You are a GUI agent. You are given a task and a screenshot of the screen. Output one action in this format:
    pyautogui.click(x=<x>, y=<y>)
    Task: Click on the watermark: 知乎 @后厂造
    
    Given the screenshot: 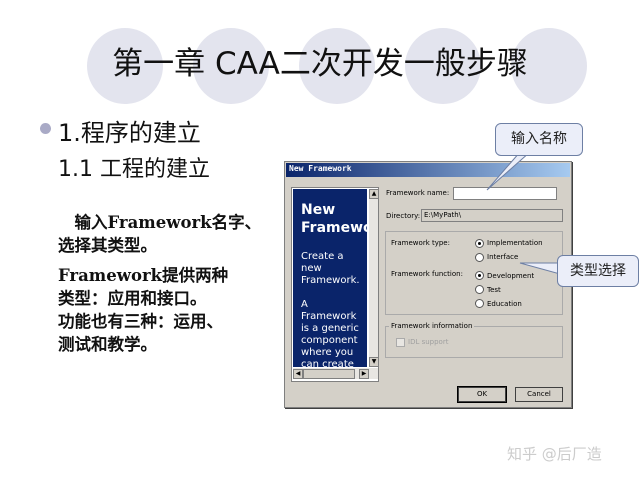 What is the action you would take?
    pyautogui.click(x=554, y=454)
    